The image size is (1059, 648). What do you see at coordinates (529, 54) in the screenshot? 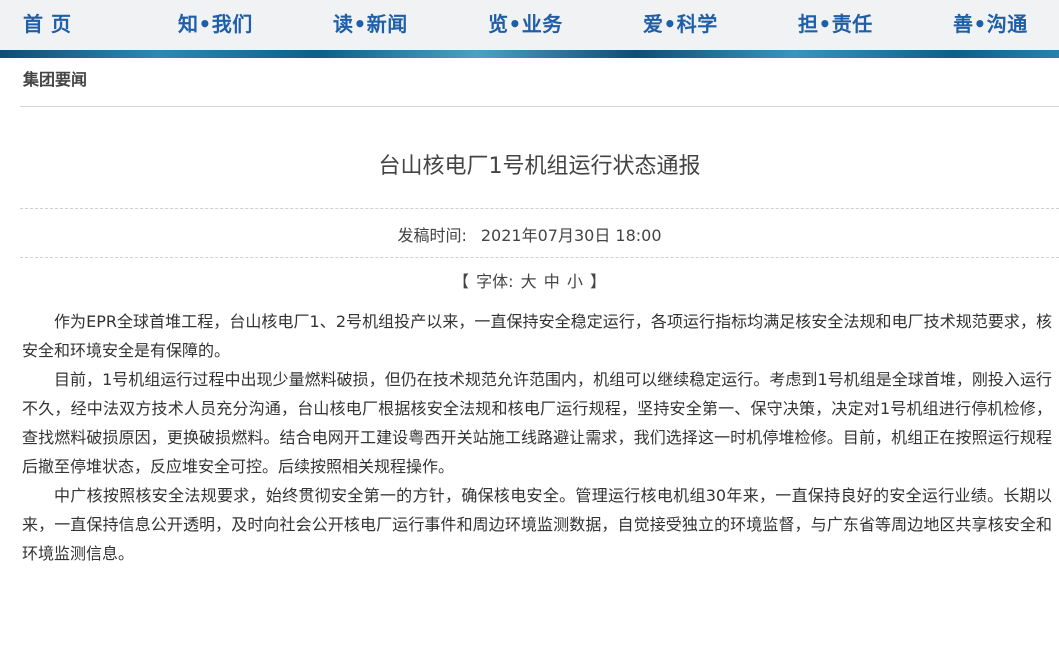
I see `banner-image-strip` at bounding box center [529, 54].